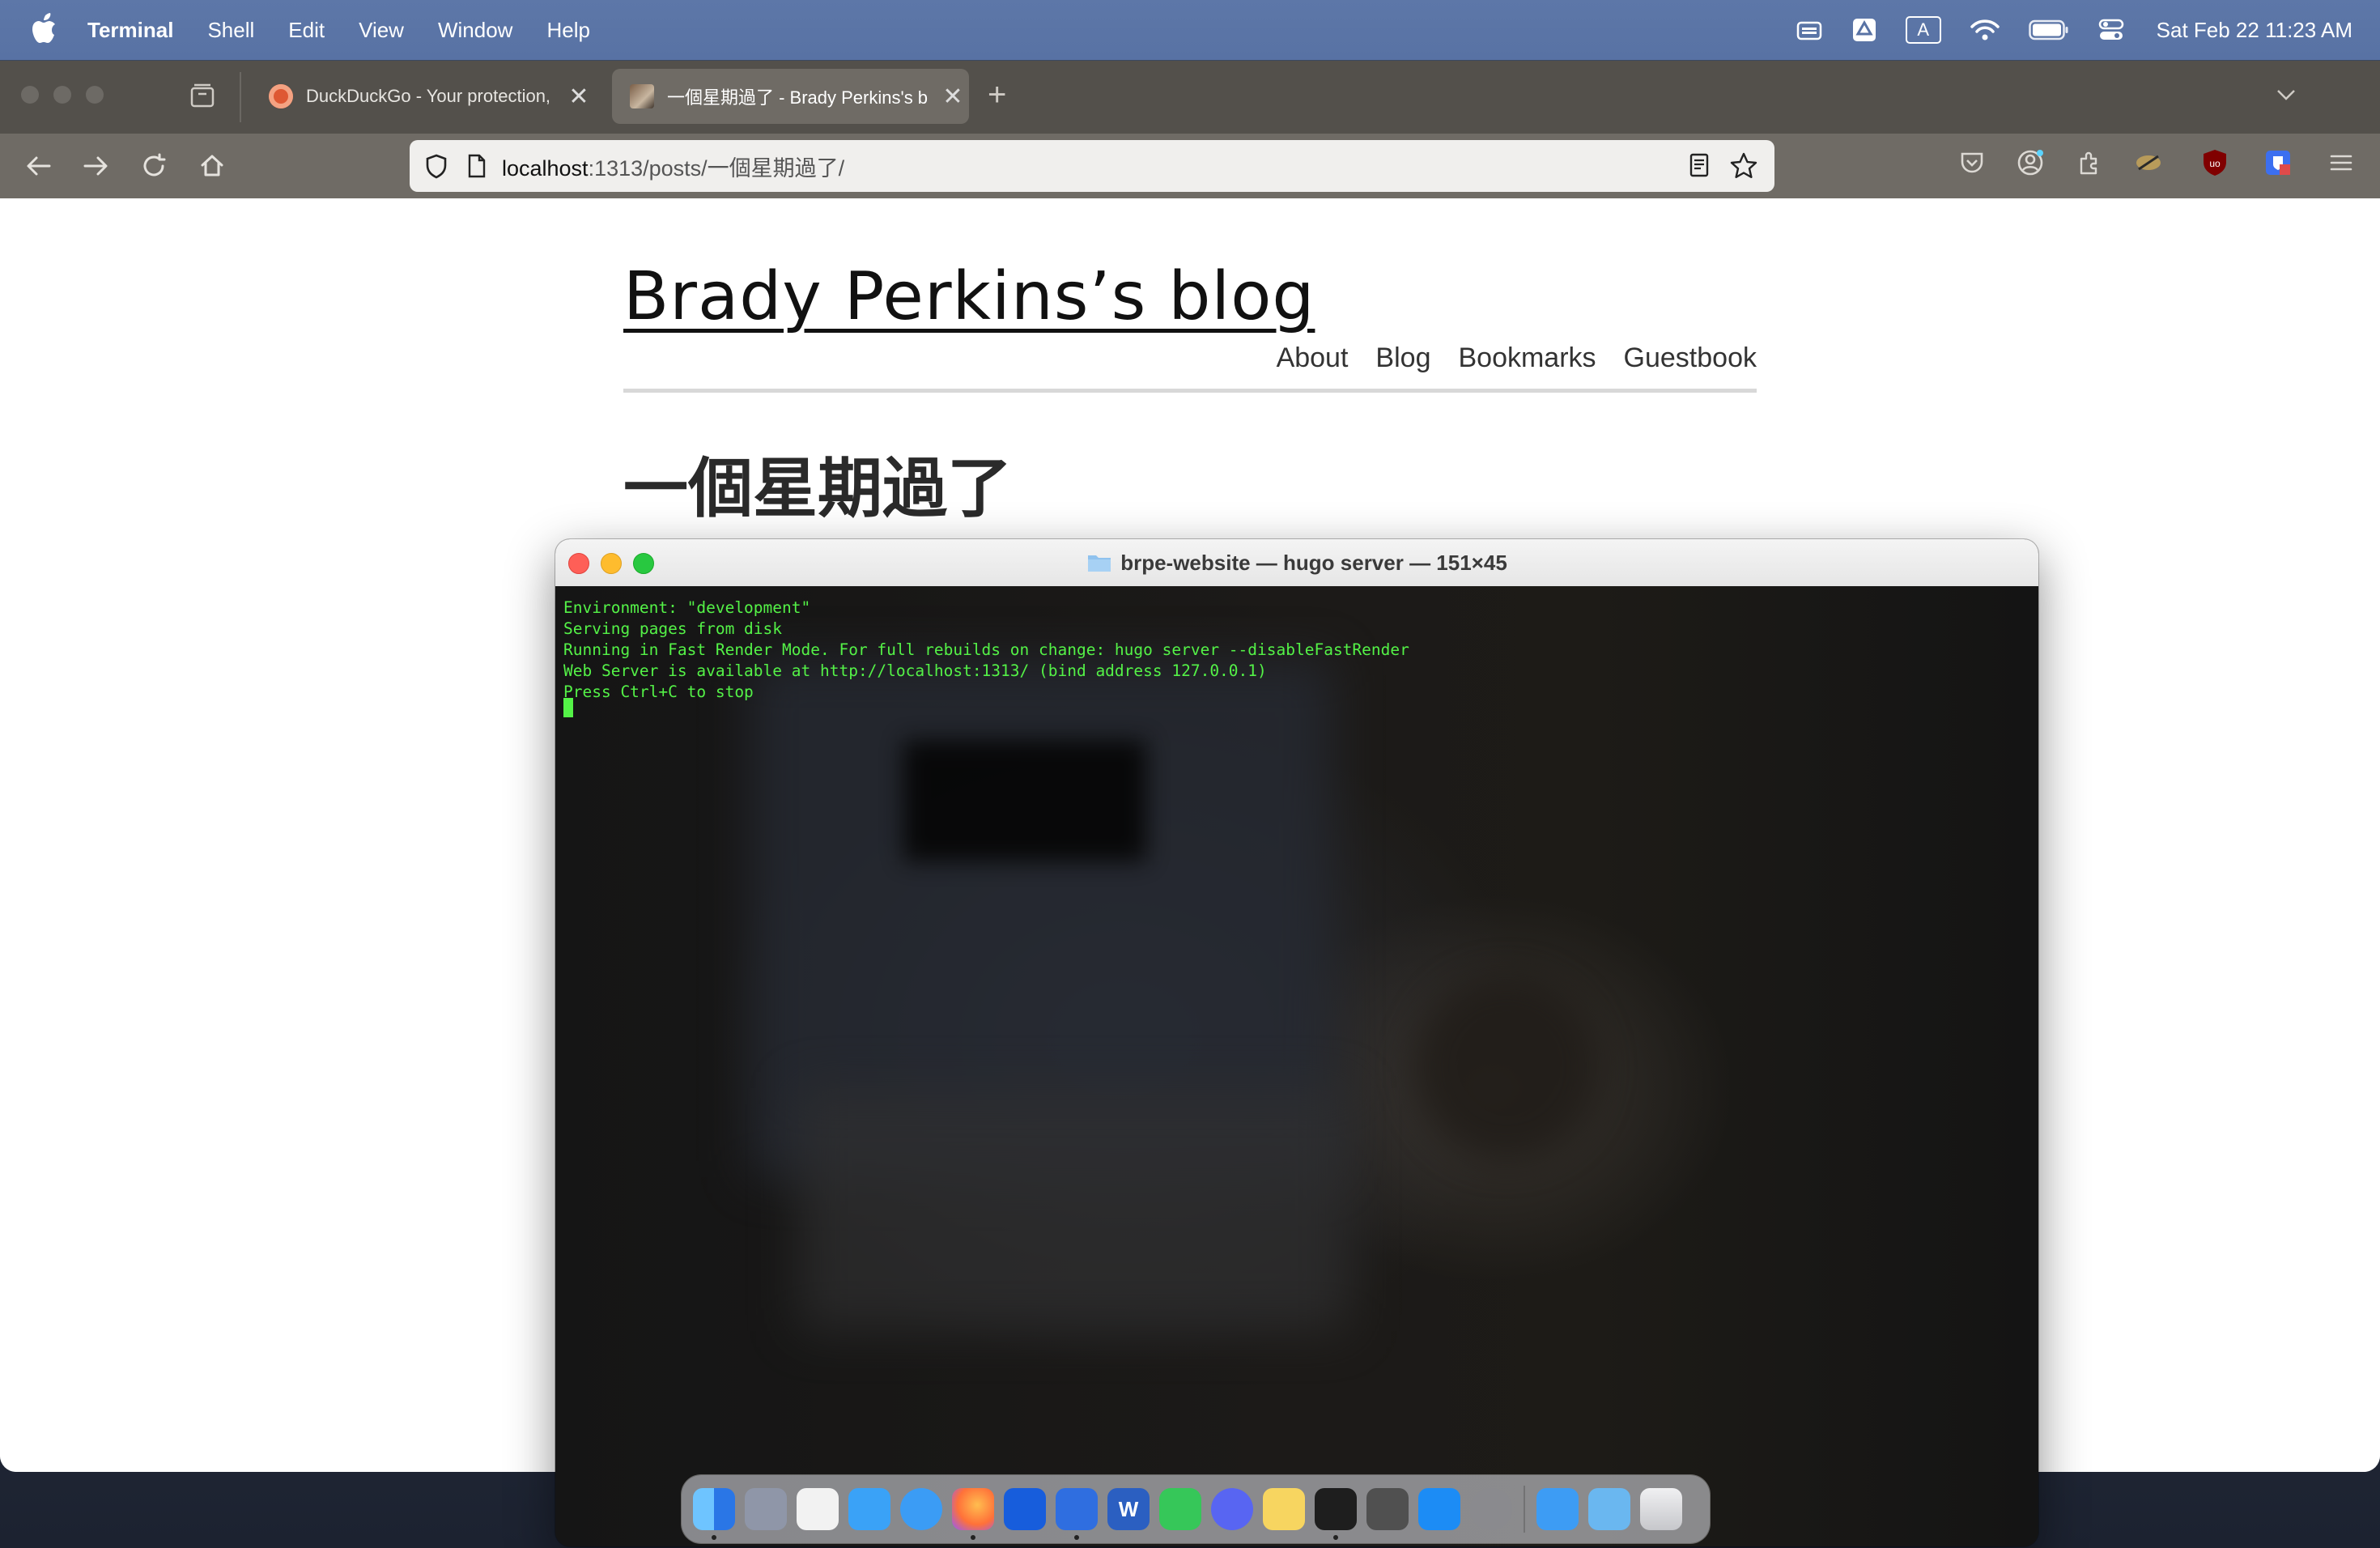  I want to click on system-settings-icon, so click(1491, 1509).